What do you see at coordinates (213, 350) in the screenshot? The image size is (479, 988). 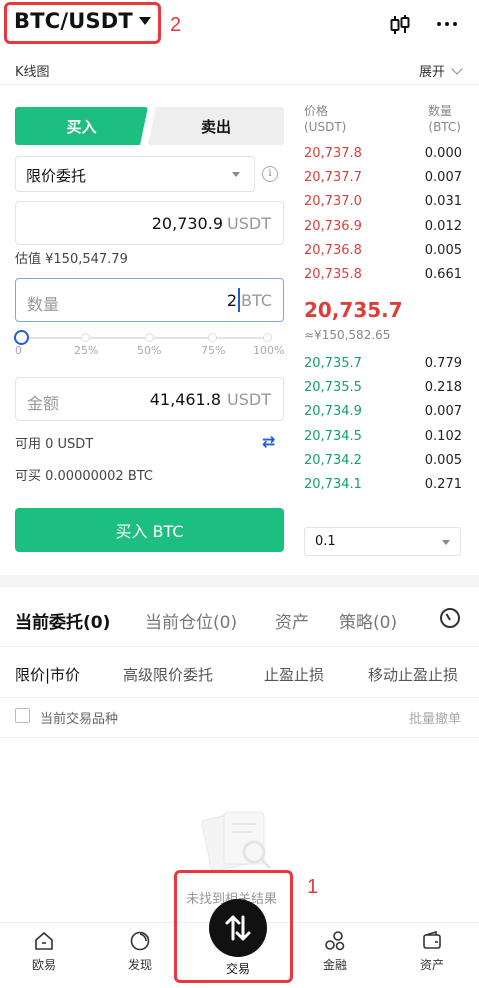 I see `slider-label-75: 75%` at bounding box center [213, 350].